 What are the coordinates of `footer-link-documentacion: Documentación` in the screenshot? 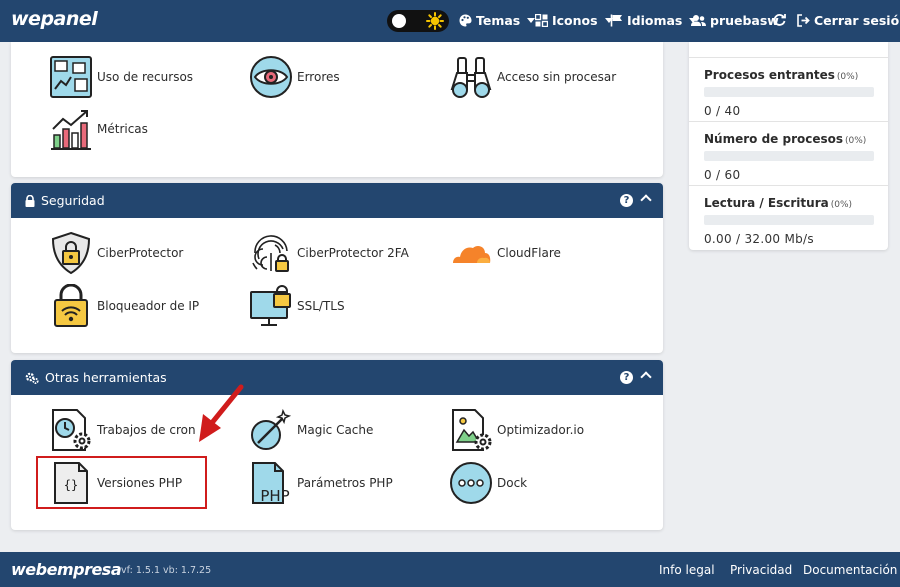 It's located at (850, 570).